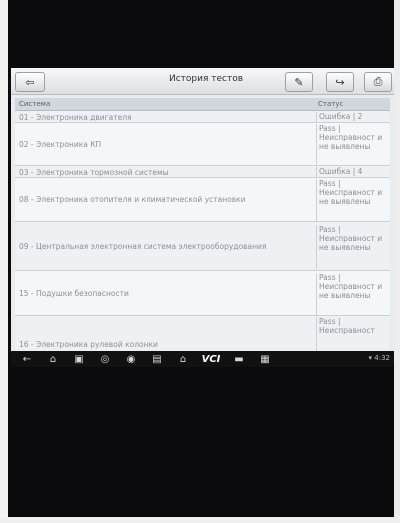 The height and width of the screenshot is (523, 400). What do you see at coordinates (4, 261) in the screenshot?
I see `device-bezel-left` at bounding box center [4, 261].